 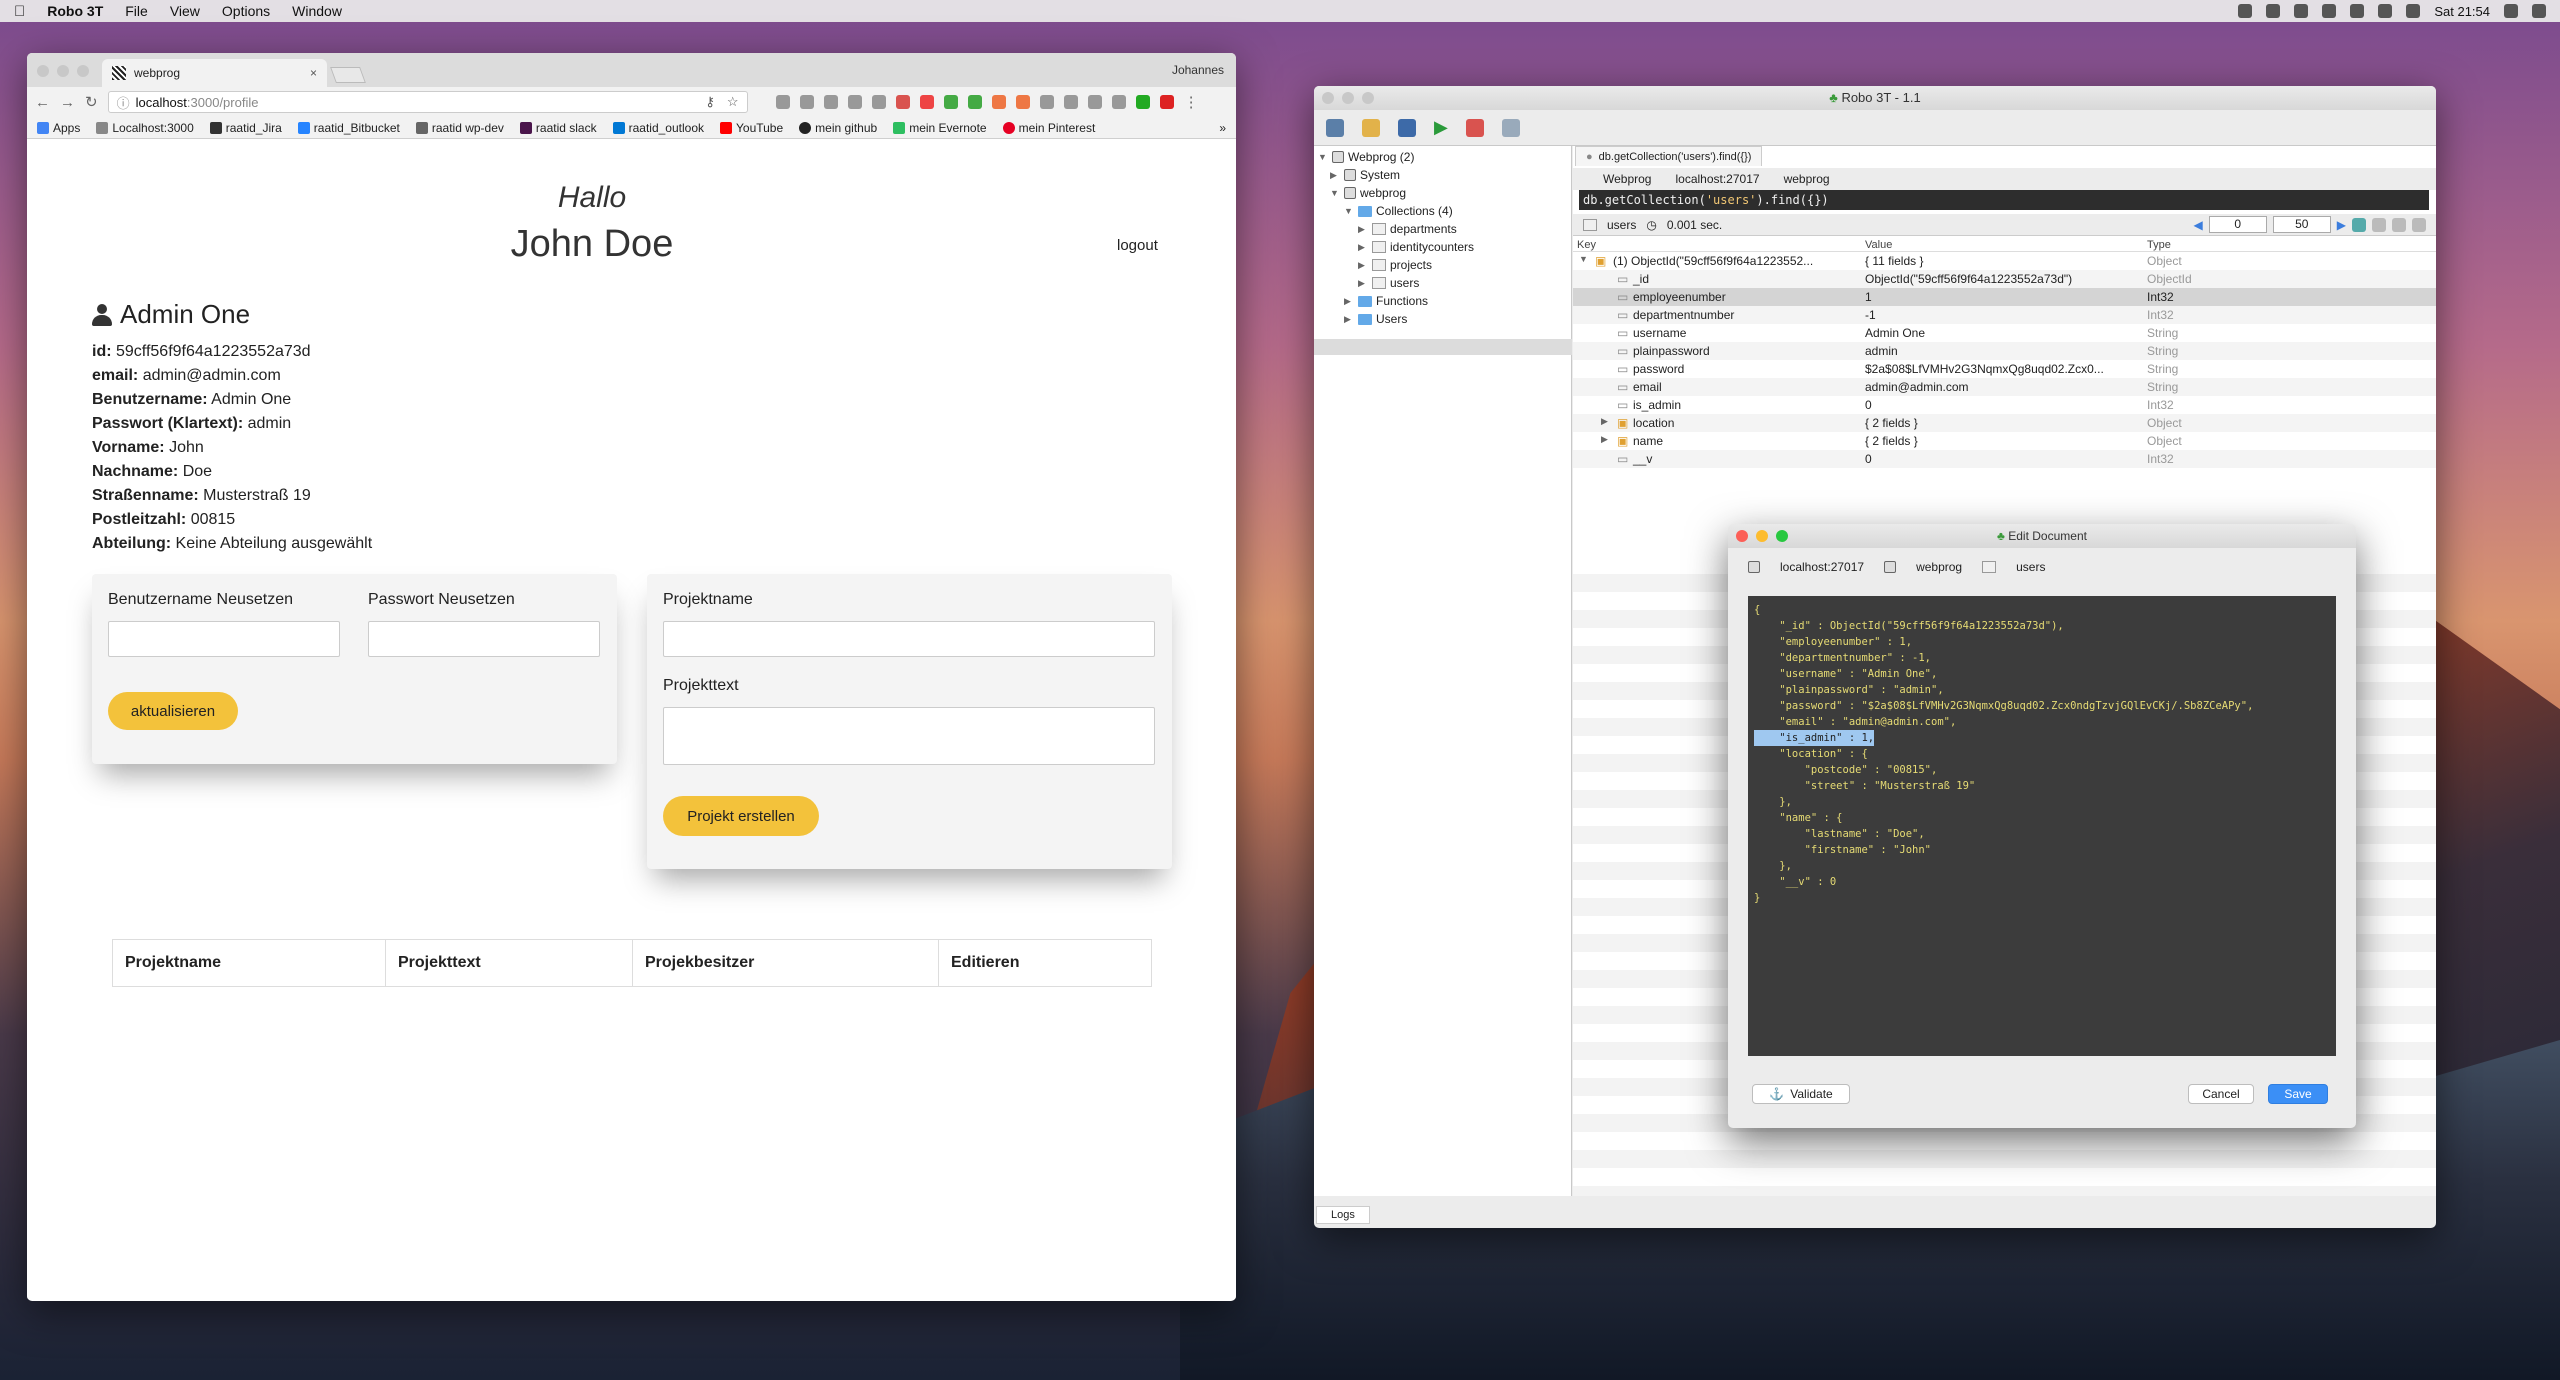 What do you see at coordinates (173, 711) in the screenshot?
I see `update-button: aktualisieren` at bounding box center [173, 711].